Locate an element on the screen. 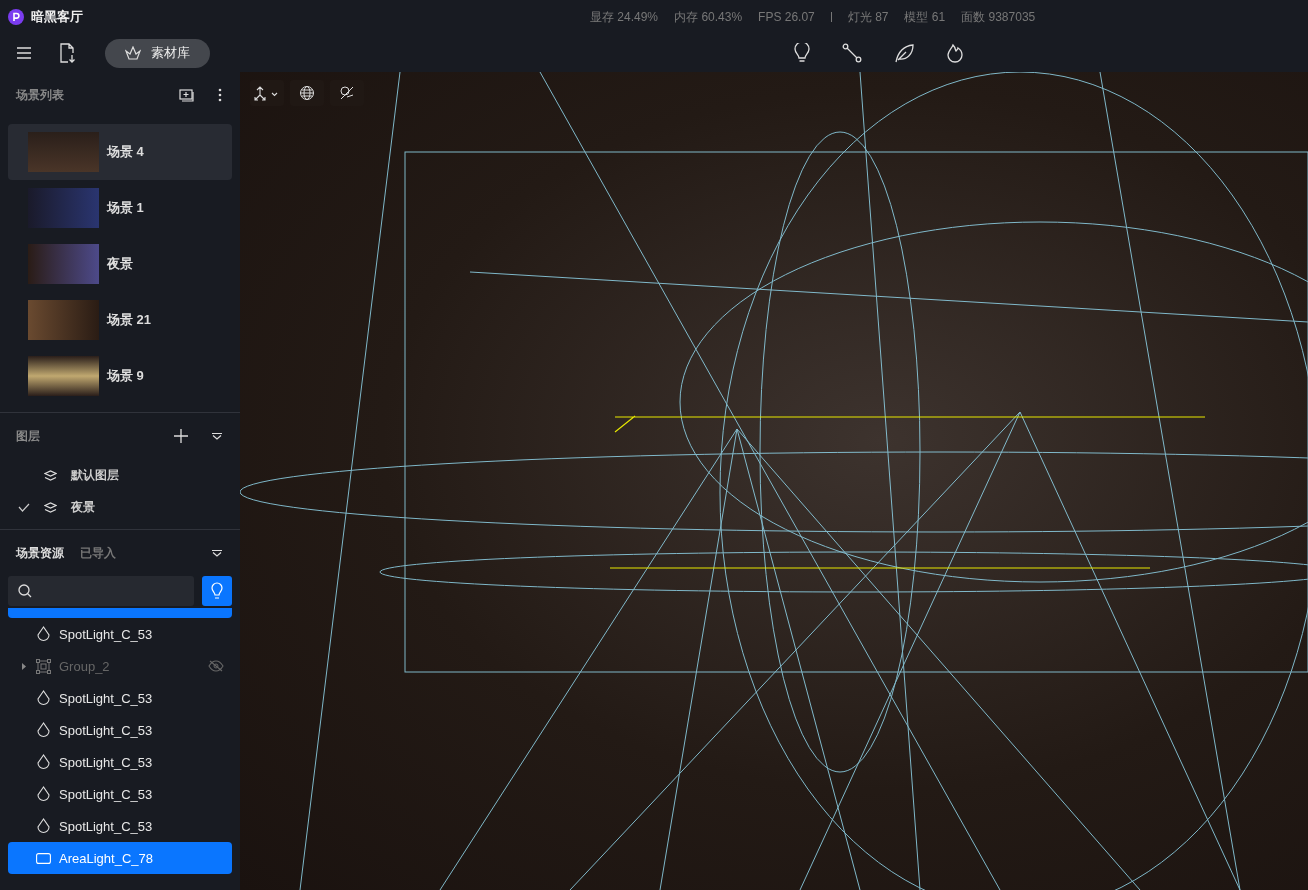 The width and height of the screenshot is (1308, 890). stat-readout: FPS 26.07 is located at coordinates (786, 17).